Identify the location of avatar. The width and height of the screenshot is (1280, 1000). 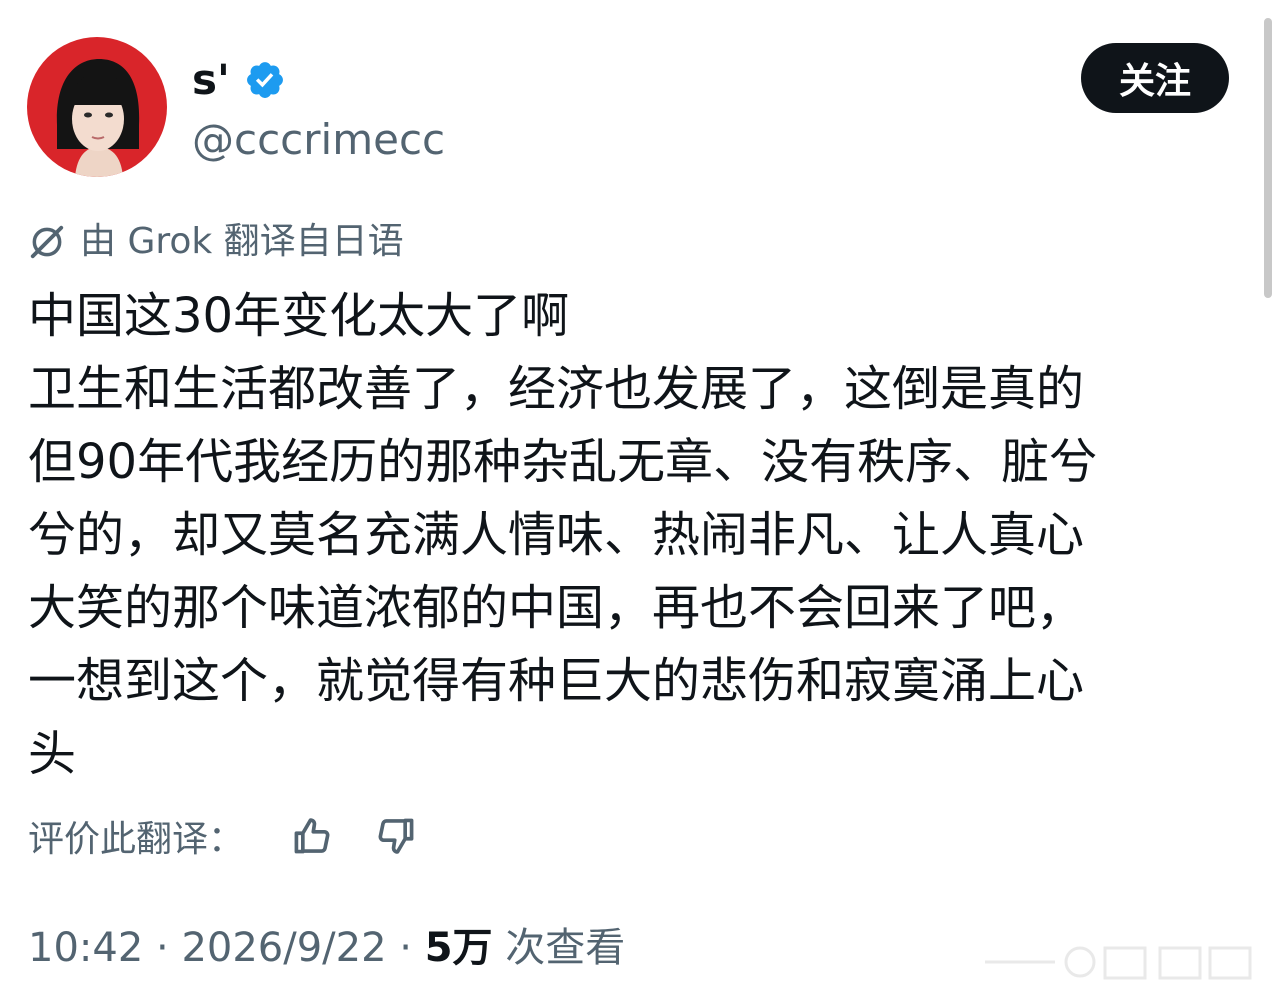
(97, 107).